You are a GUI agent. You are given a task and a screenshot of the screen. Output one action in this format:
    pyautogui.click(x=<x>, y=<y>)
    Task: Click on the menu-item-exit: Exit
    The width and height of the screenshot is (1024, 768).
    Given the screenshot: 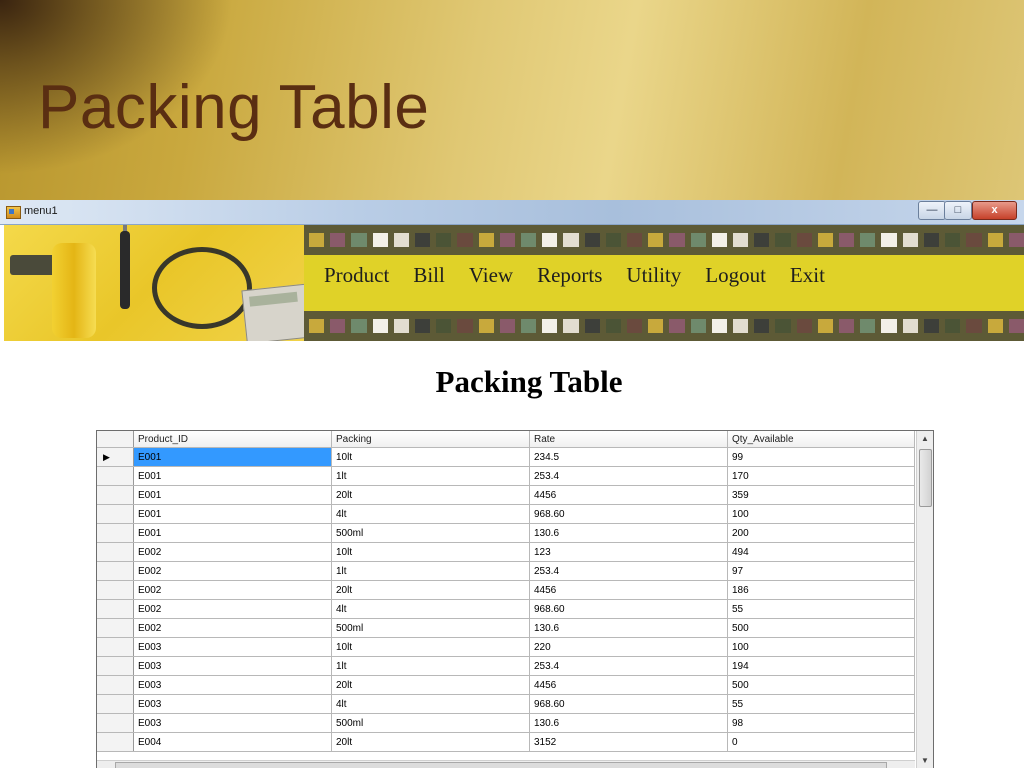 What is the action you would take?
    pyautogui.click(x=807, y=278)
    